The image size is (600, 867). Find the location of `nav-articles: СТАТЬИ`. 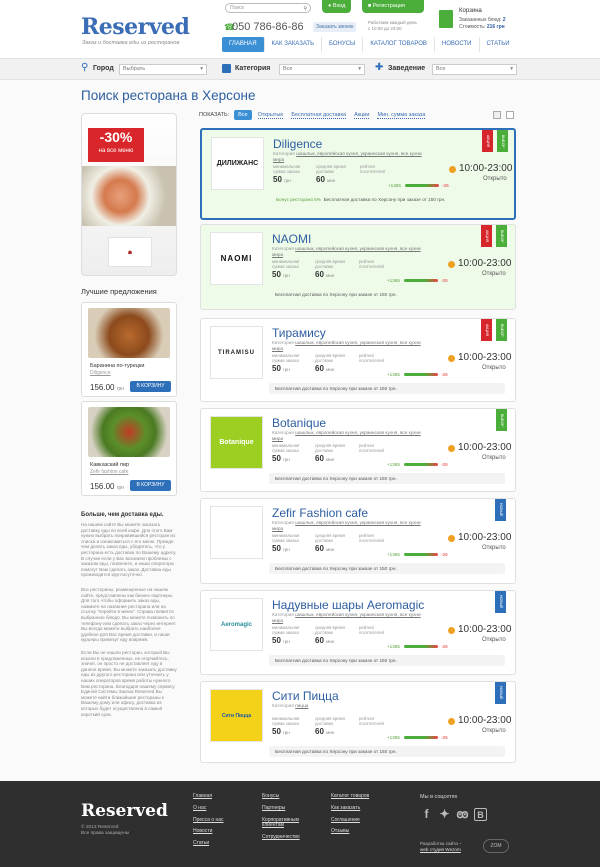

nav-articles: СТАТЬИ is located at coordinates (498, 44).